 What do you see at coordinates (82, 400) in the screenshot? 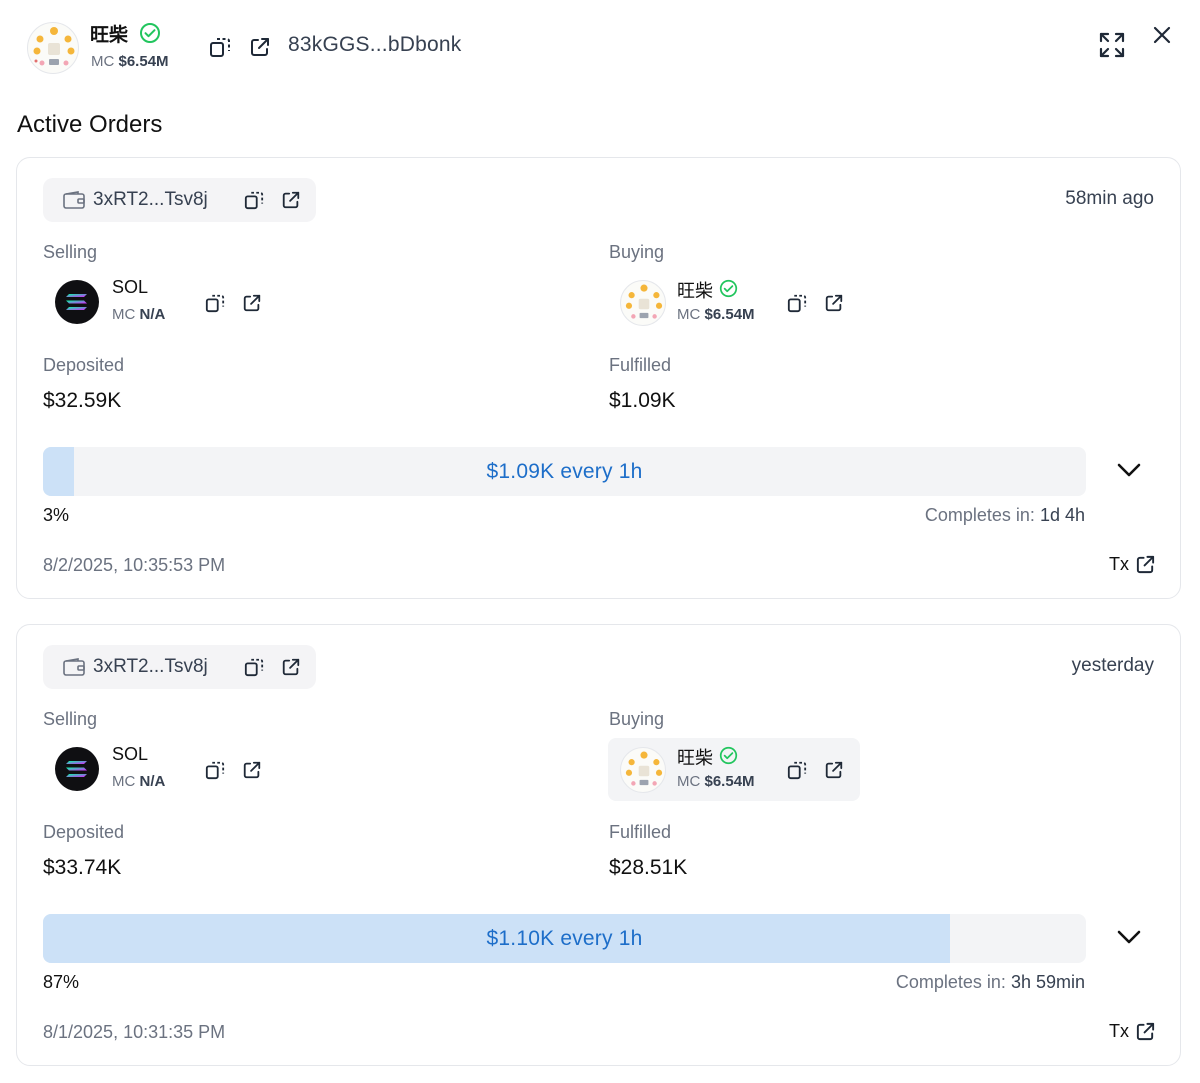
I see `deposited-amount: $32.59K` at bounding box center [82, 400].